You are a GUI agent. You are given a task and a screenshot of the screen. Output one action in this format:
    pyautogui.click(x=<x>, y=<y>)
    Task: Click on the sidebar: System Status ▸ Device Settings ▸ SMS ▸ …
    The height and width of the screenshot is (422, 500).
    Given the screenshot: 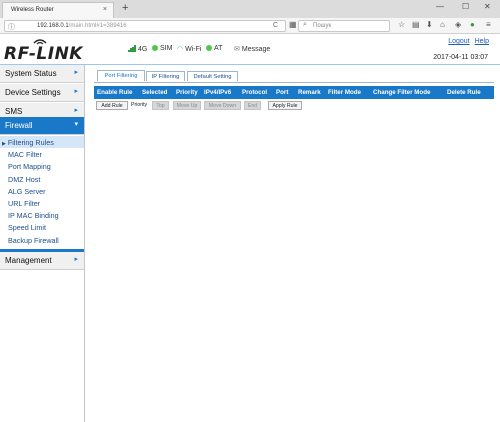 What is the action you would take?
    pyautogui.click(x=42, y=243)
    